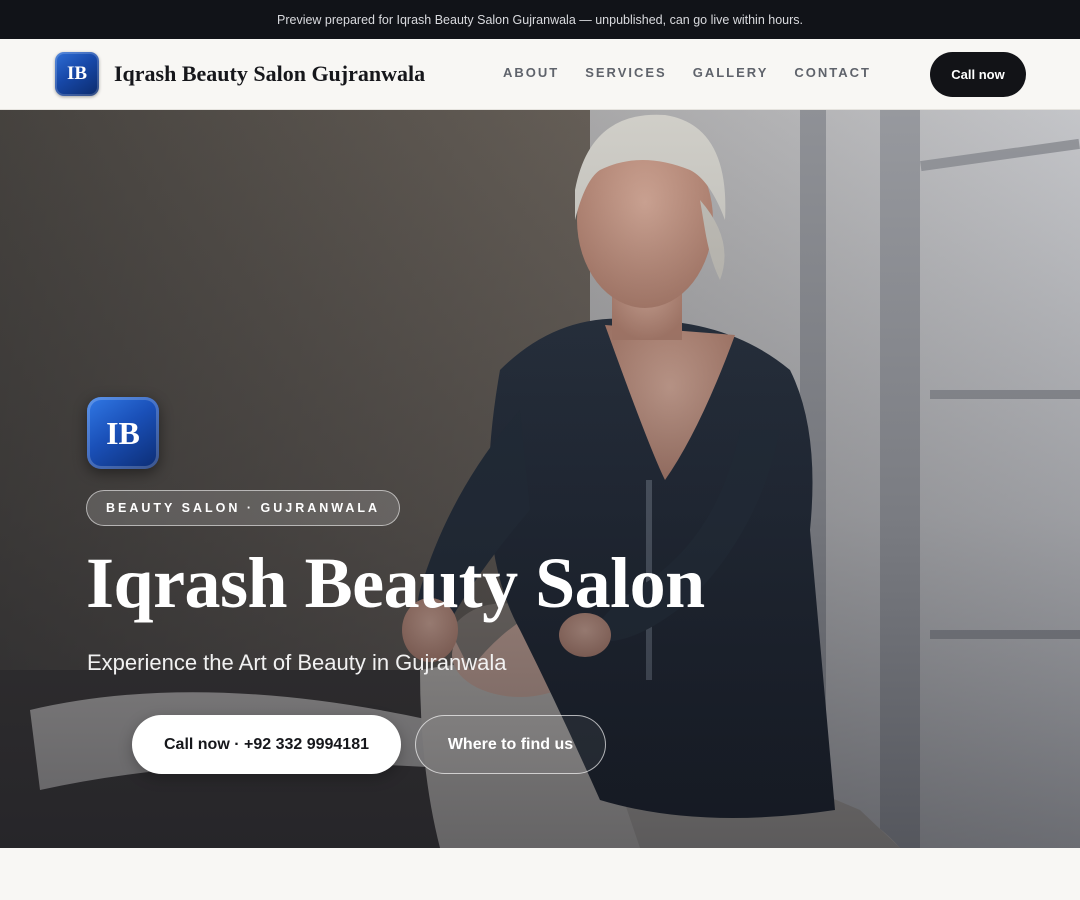  Describe the element at coordinates (510, 744) in the screenshot. I see `where-to-find-us-button: Where to find us` at that location.